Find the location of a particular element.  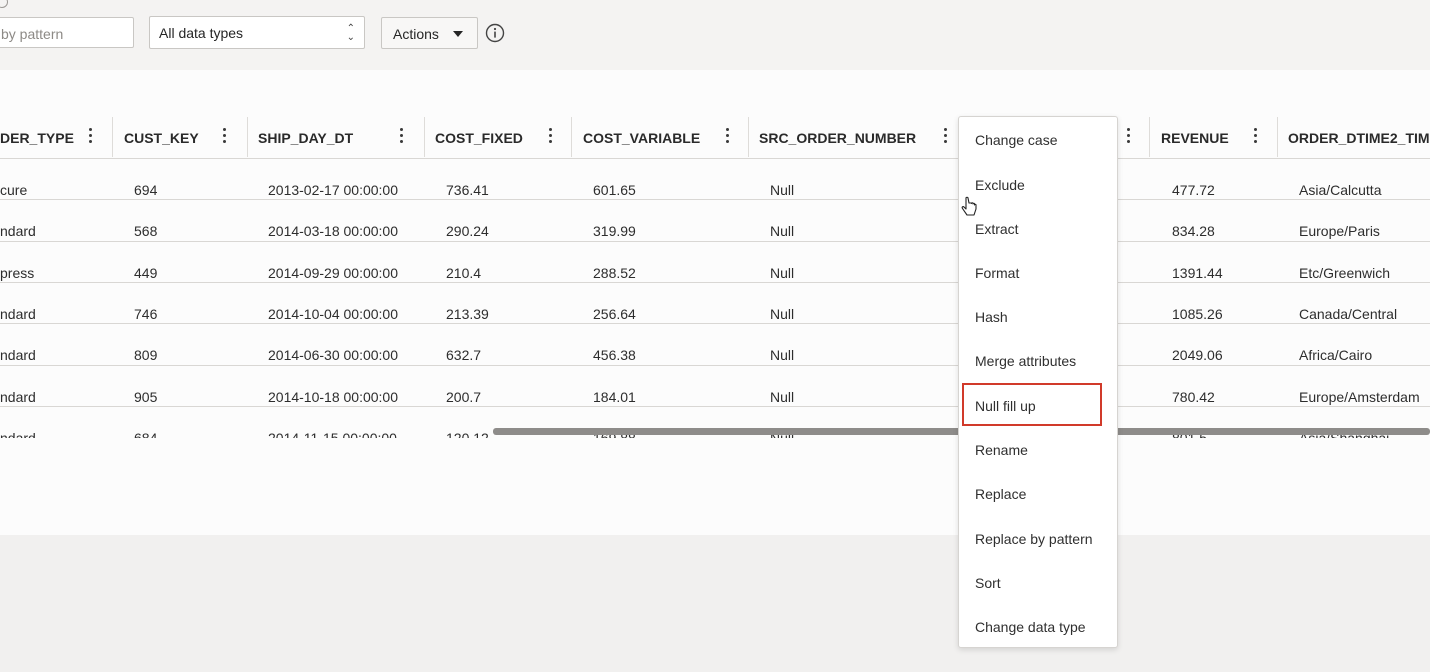

column-header-cost-fixed: COST_FIXED is located at coordinates (498, 137).